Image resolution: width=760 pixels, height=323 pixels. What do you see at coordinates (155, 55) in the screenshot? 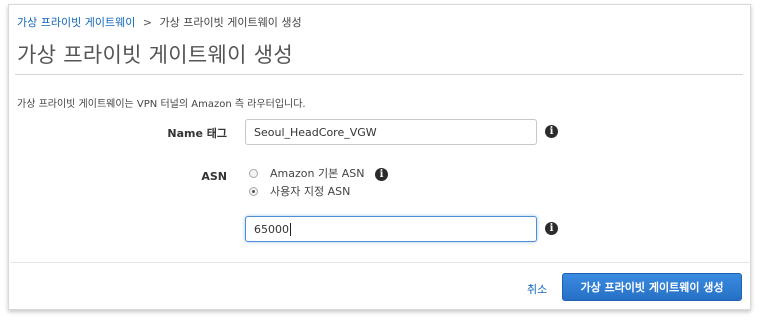
I see `page-title: 가상 프라이빗 게이트웨이 생성` at bounding box center [155, 55].